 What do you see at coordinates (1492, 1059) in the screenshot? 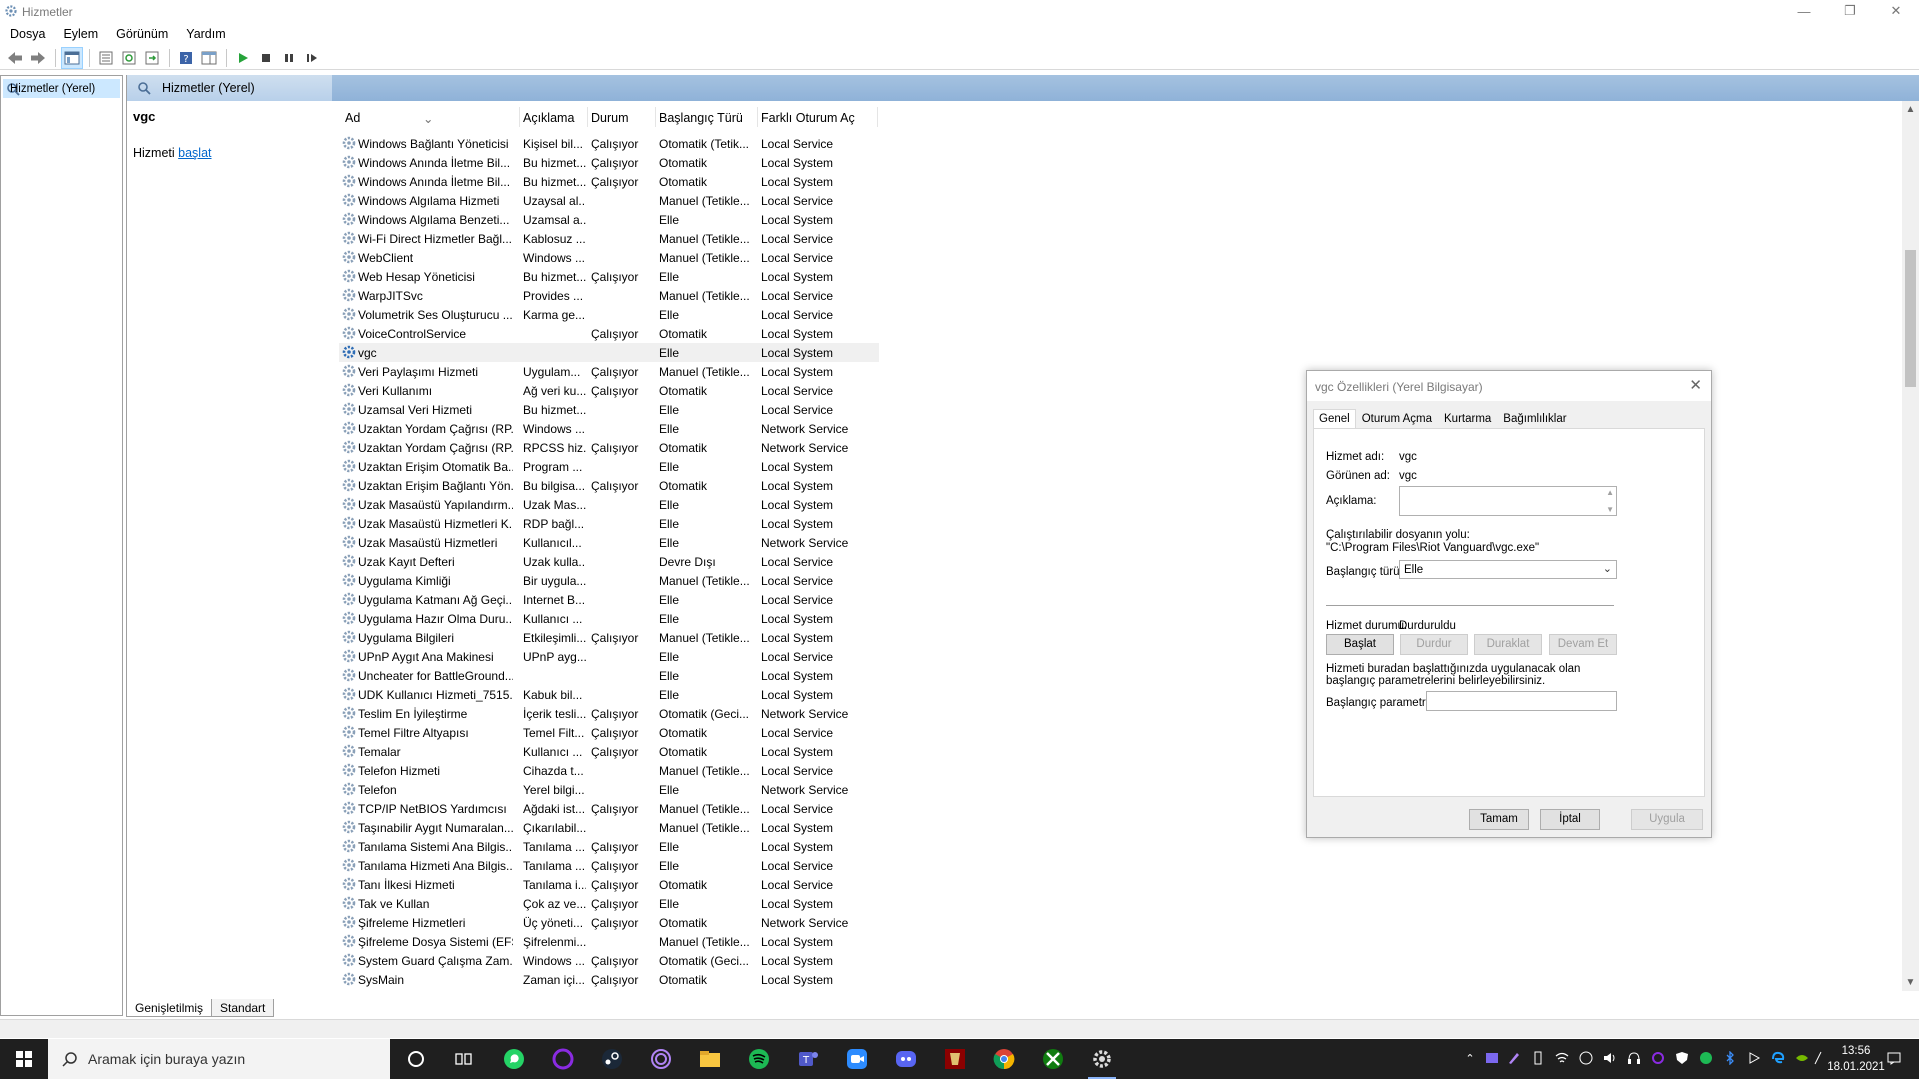
I see `tray-app-icon` at bounding box center [1492, 1059].